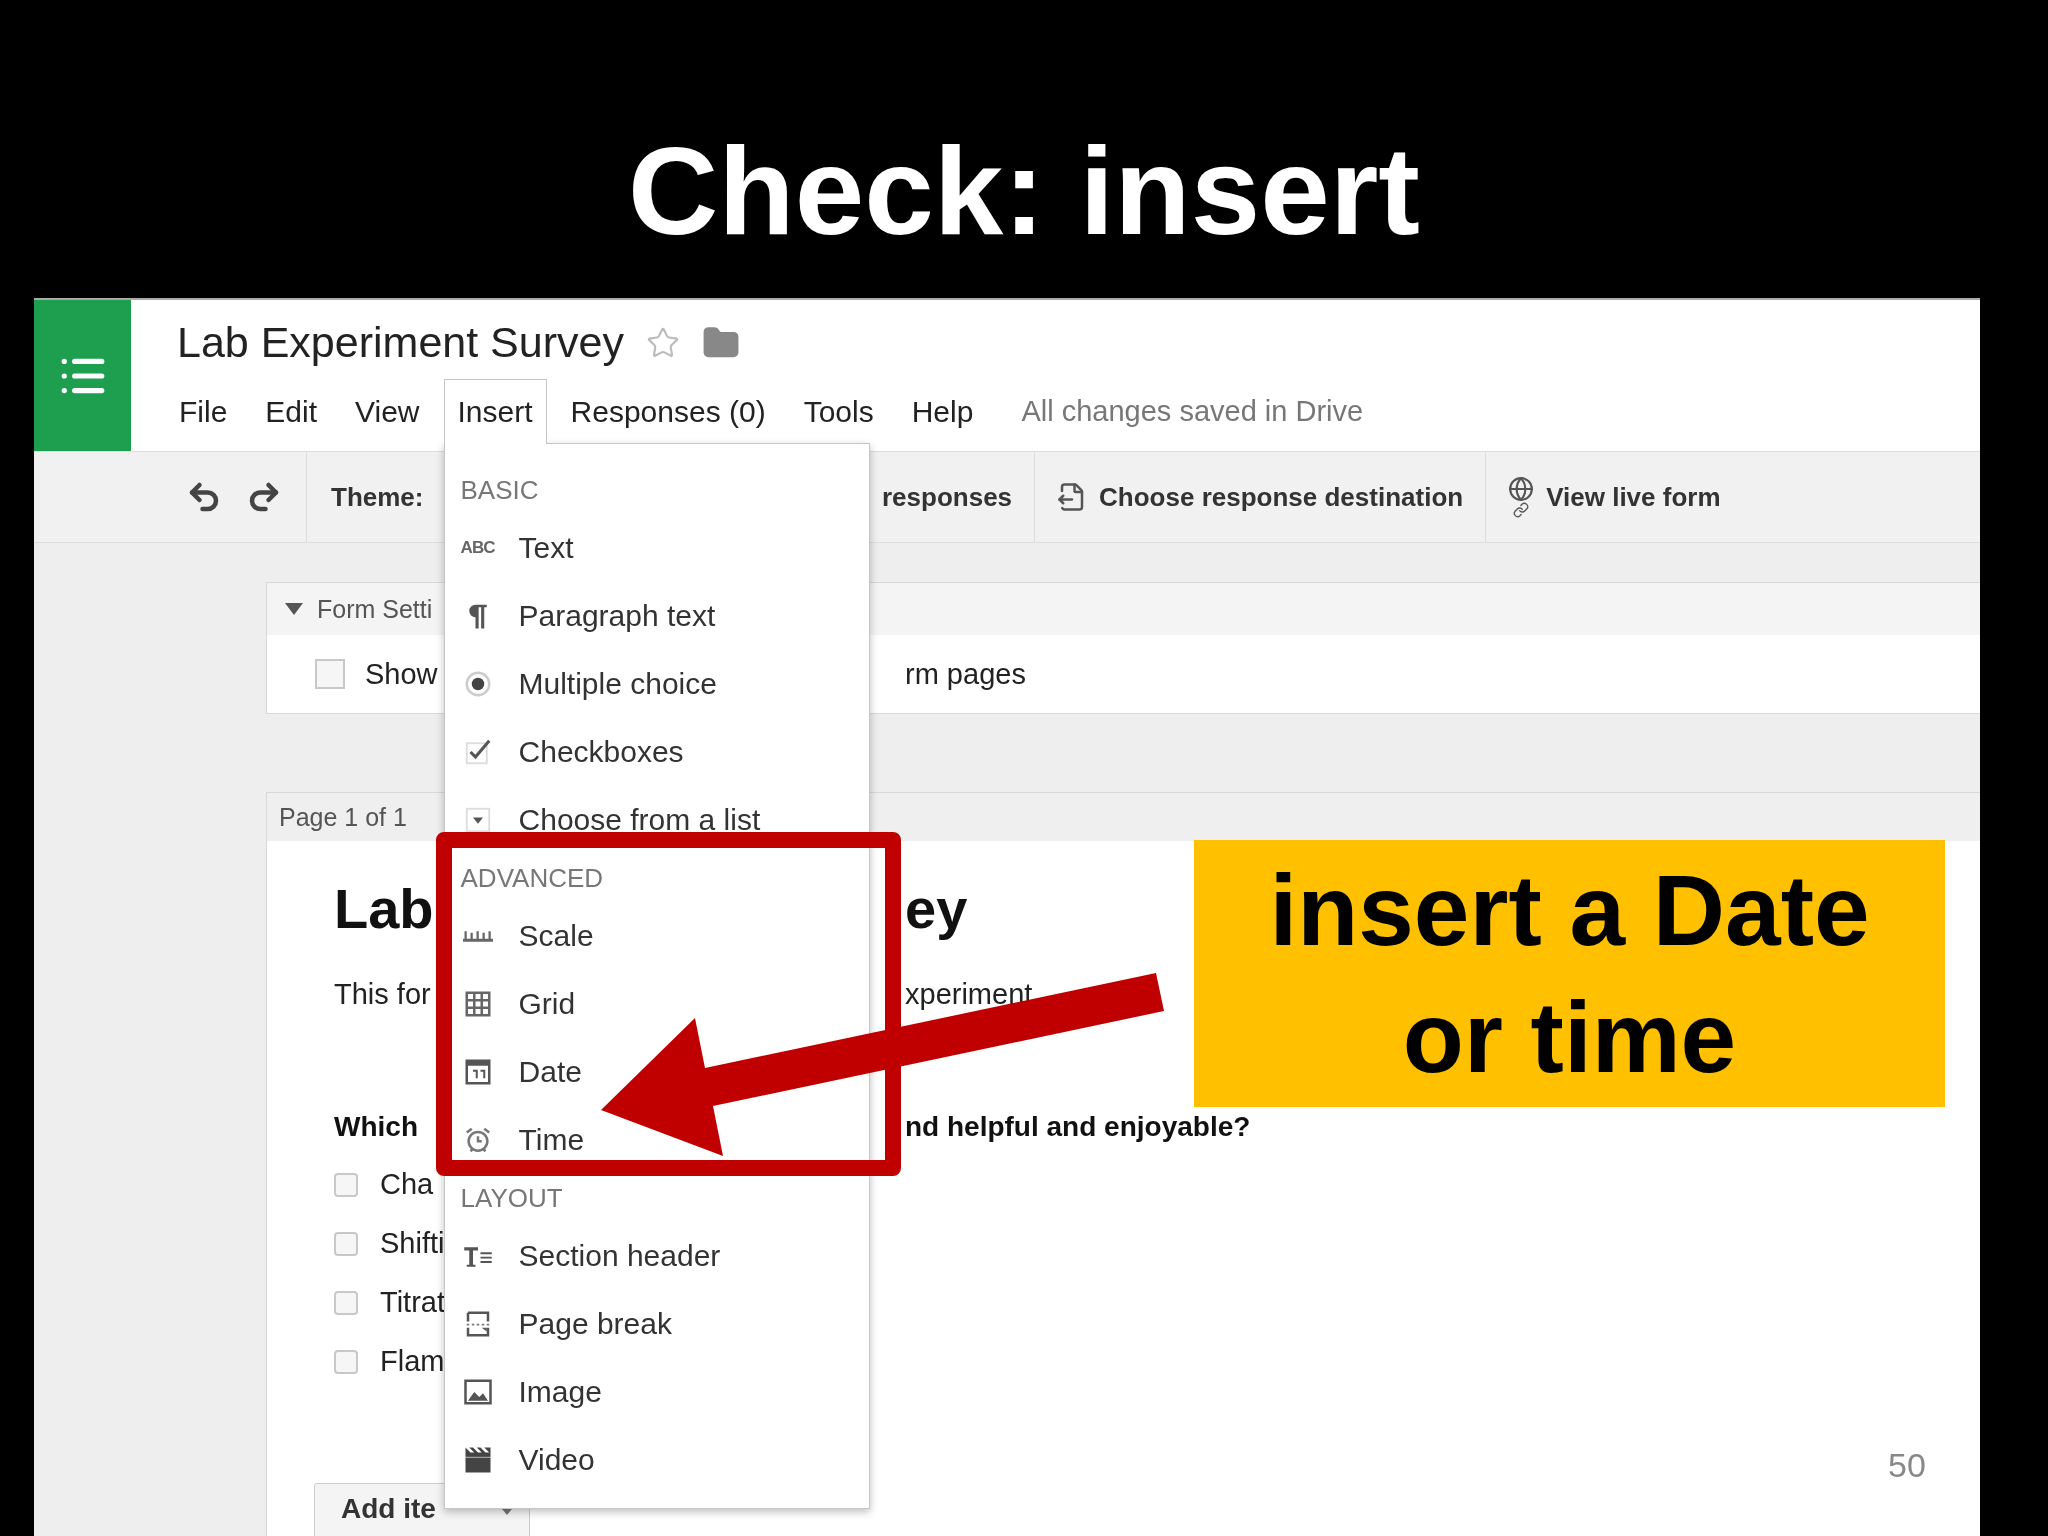 The width and height of the screenshot is (2048, 1536). Describe the element at coordinates (477, 548) in the screenshot. I see `icon-label: ABC` at that location.